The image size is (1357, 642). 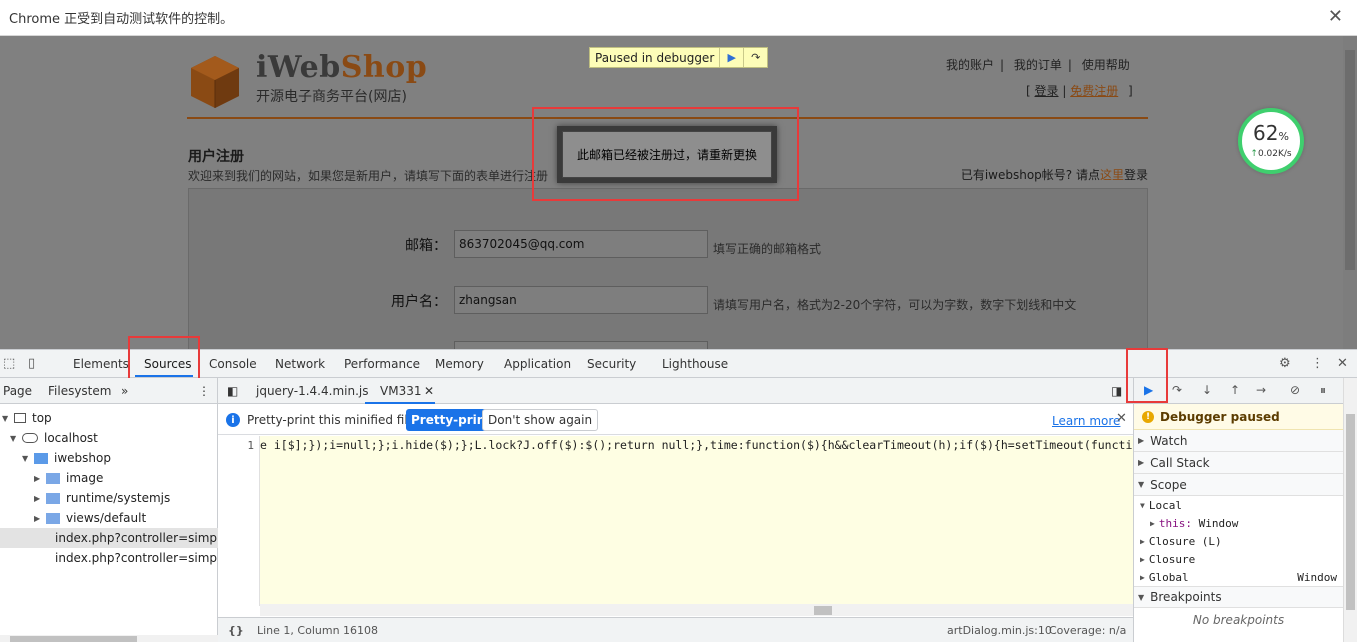 What do you see at coordinates (1238, 485) in the screenshot?
I see `section-scope: ▼ Scope` at bounding box center [1238, 485].